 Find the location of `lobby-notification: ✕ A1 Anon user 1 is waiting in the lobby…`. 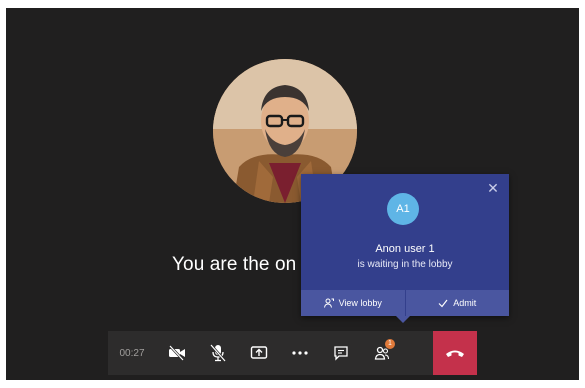

lobby-notification: ✕ A1 Anon user 1 is waiting in the lobby… is located at coordinates (405, 248).